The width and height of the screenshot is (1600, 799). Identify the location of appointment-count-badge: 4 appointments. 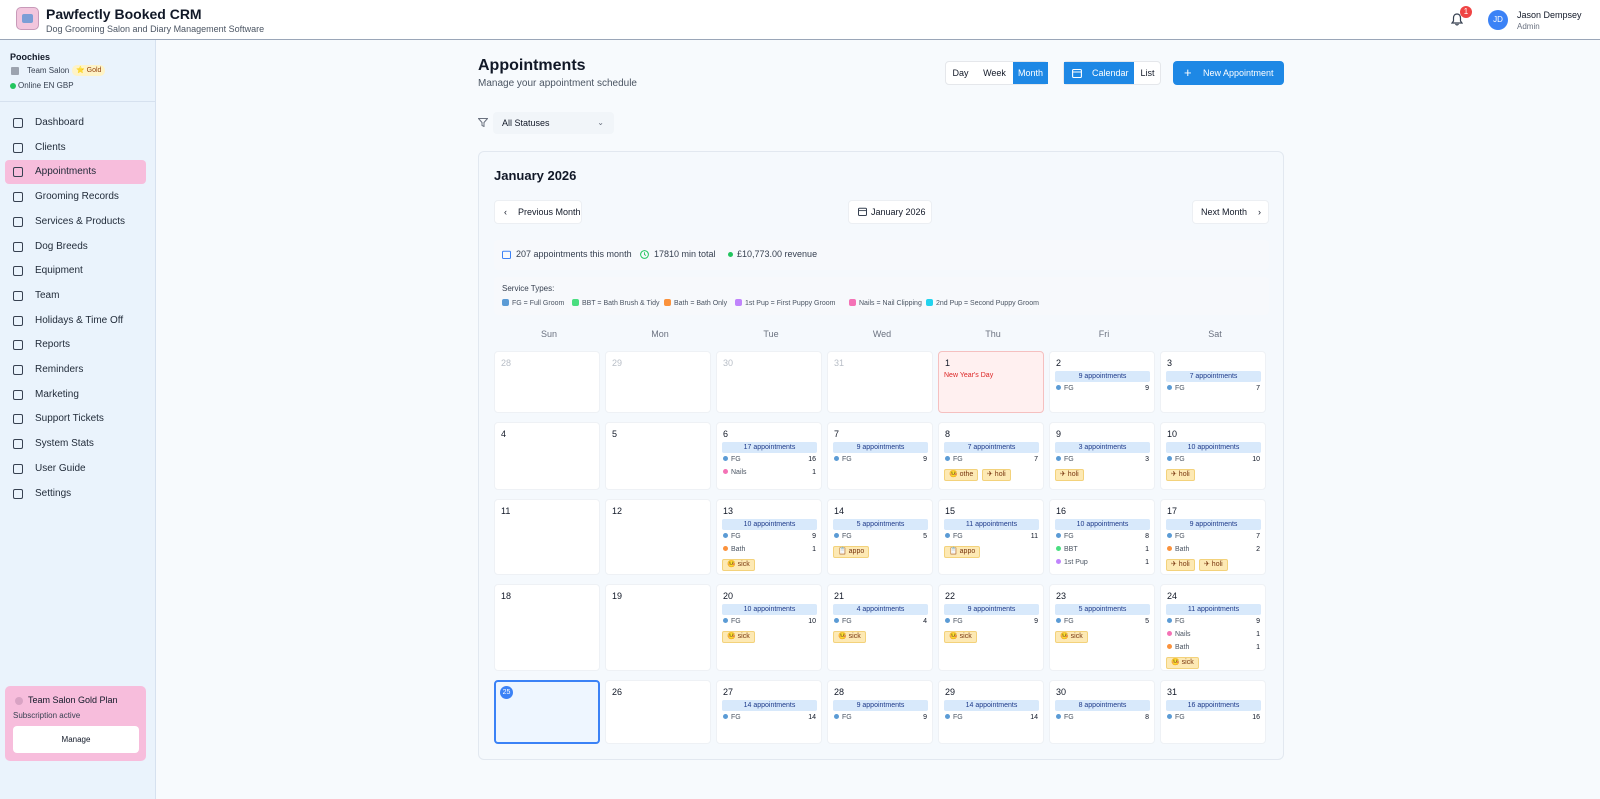
(880, 609).